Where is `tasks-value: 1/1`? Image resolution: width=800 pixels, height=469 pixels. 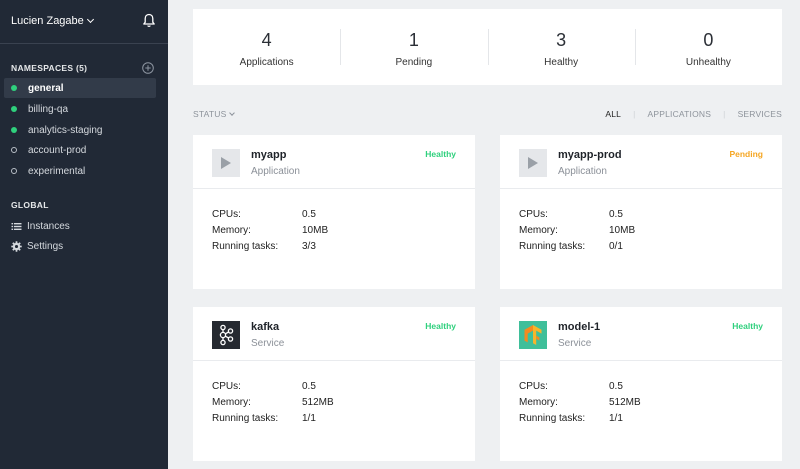
tasks-value: 1/1 is located at coordinates (309, 418).